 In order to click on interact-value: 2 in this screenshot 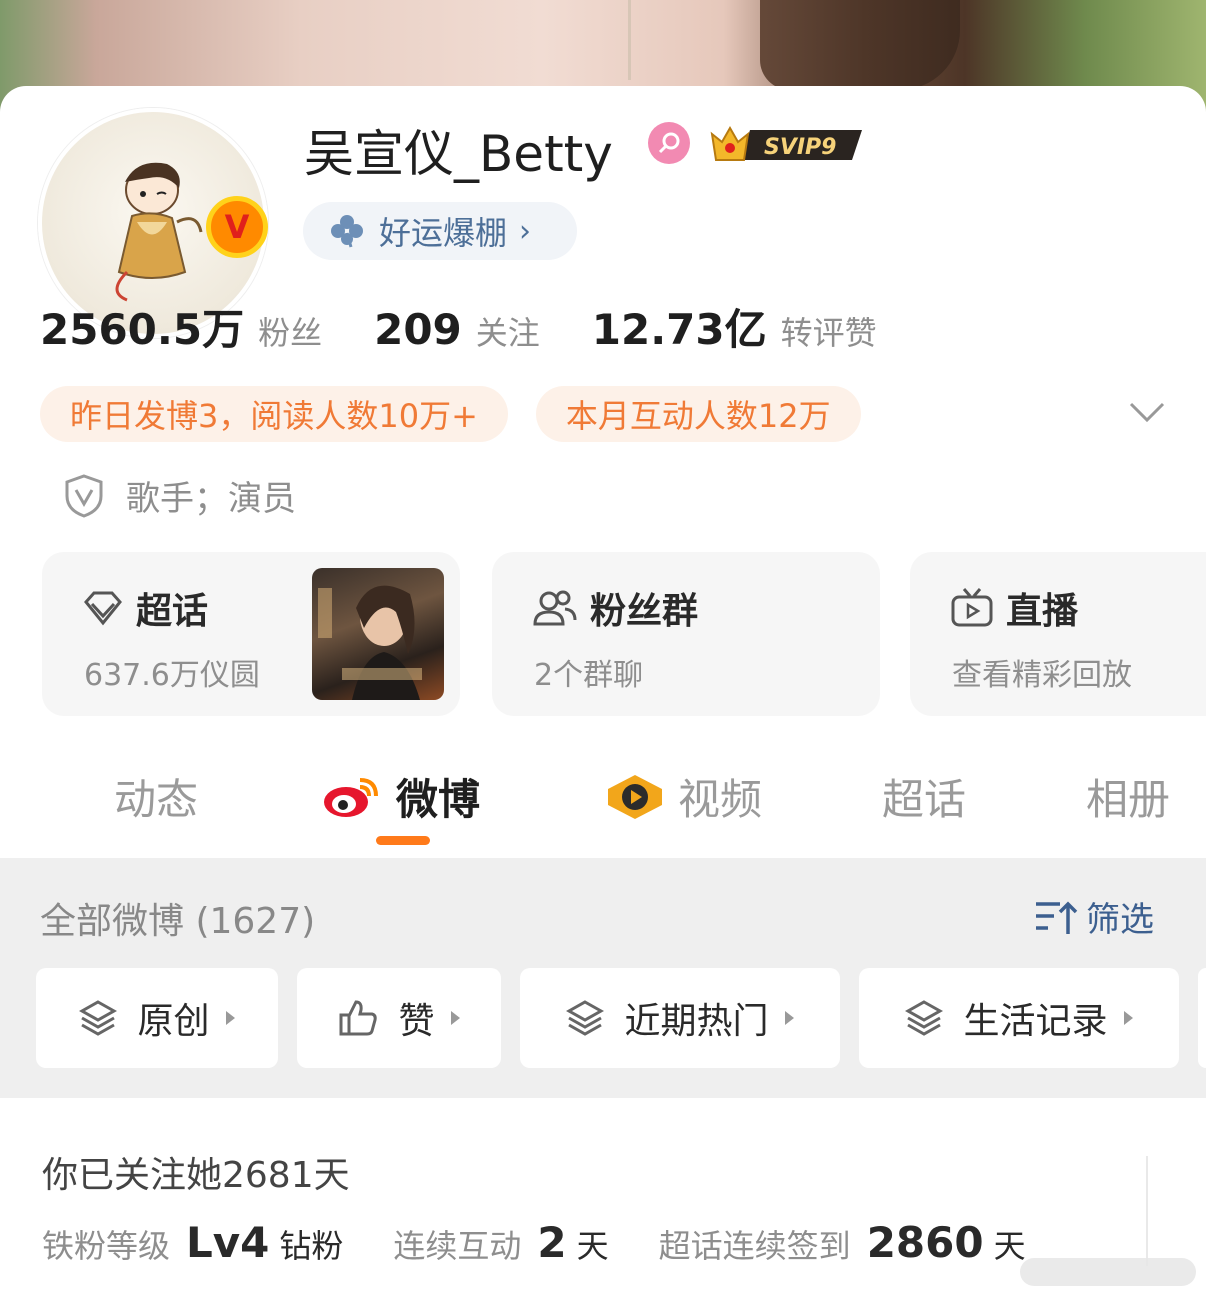, I will do `click(552, 1242)`.